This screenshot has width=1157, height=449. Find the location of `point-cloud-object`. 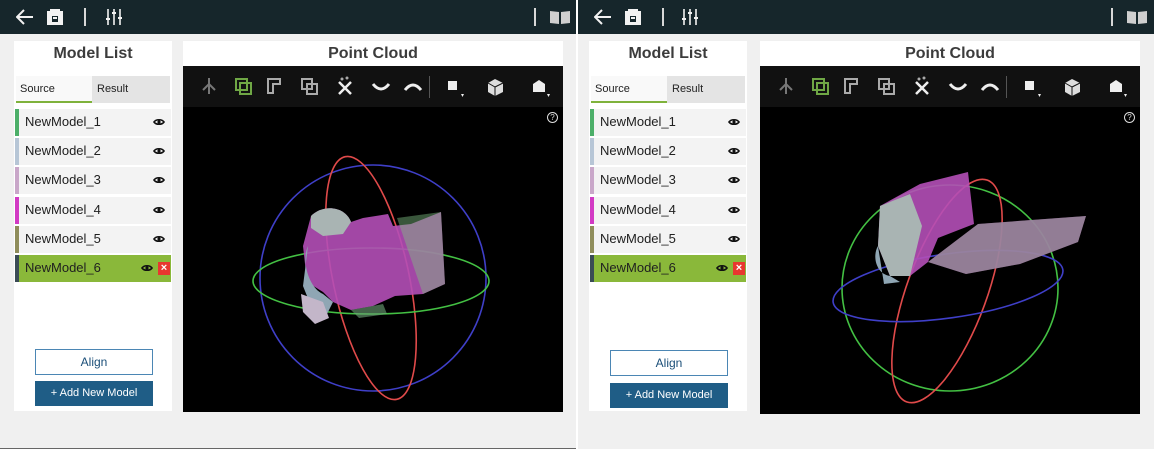

point-cloud-object is located at coordinates (373, 266).